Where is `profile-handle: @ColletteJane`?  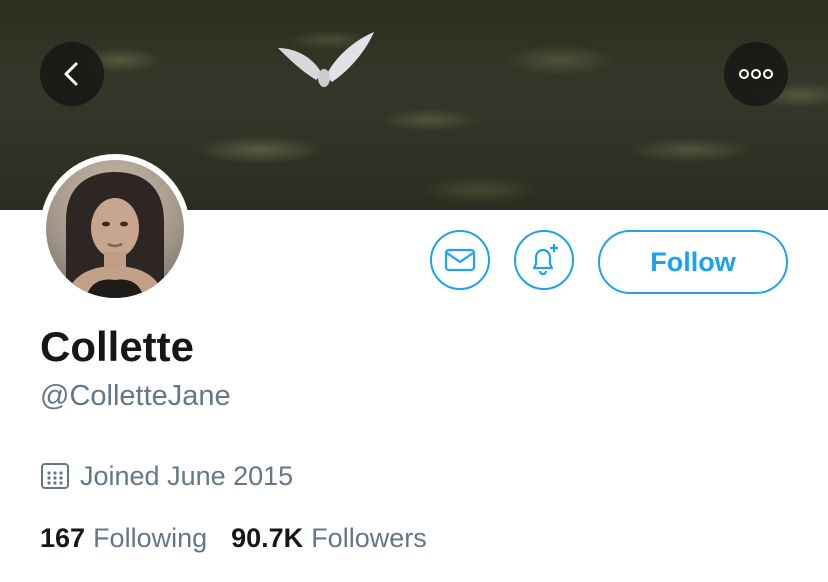 profile-handle: @ColletteJane is located at coordinates (135, 396).